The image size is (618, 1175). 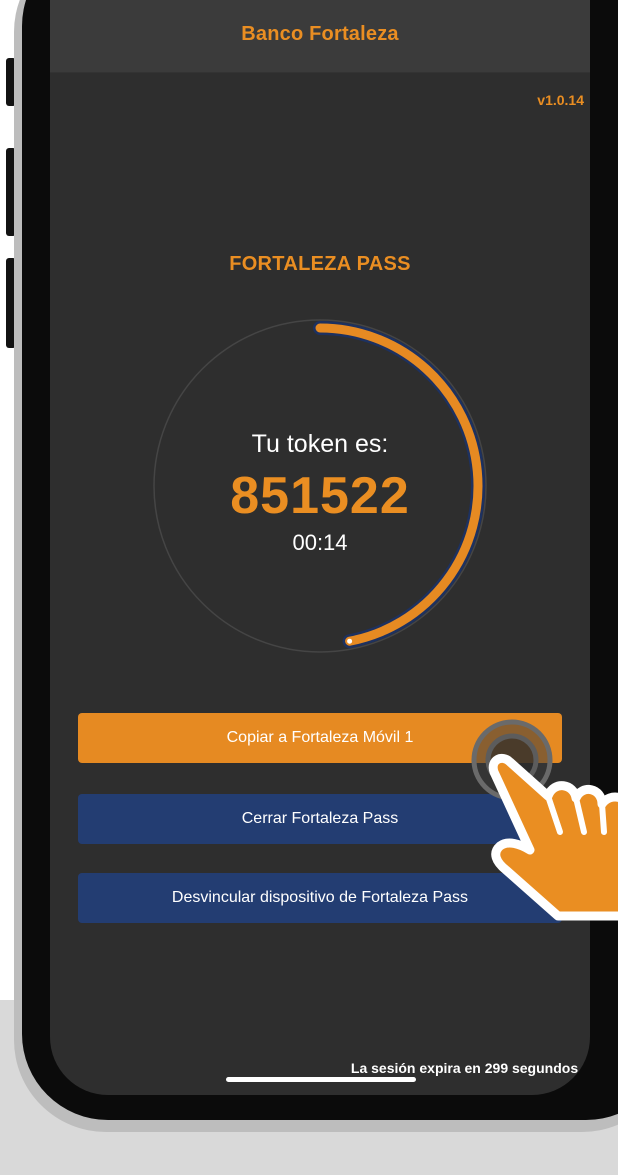 I want to click on close-button-label: Cerrar Fortaleza Pass, so click(x=320, y=818).